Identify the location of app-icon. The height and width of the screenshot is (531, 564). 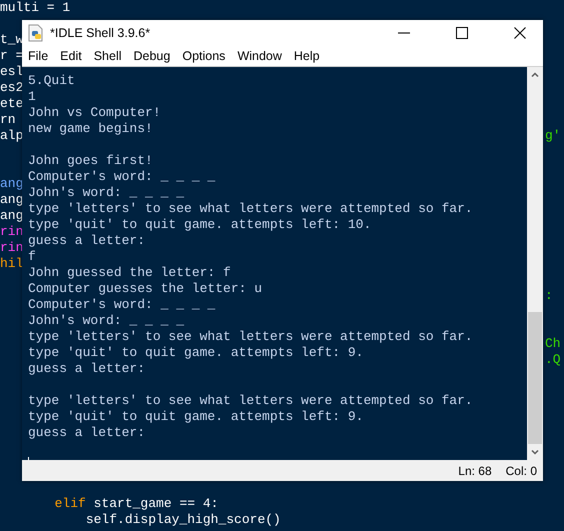
(36, 33).